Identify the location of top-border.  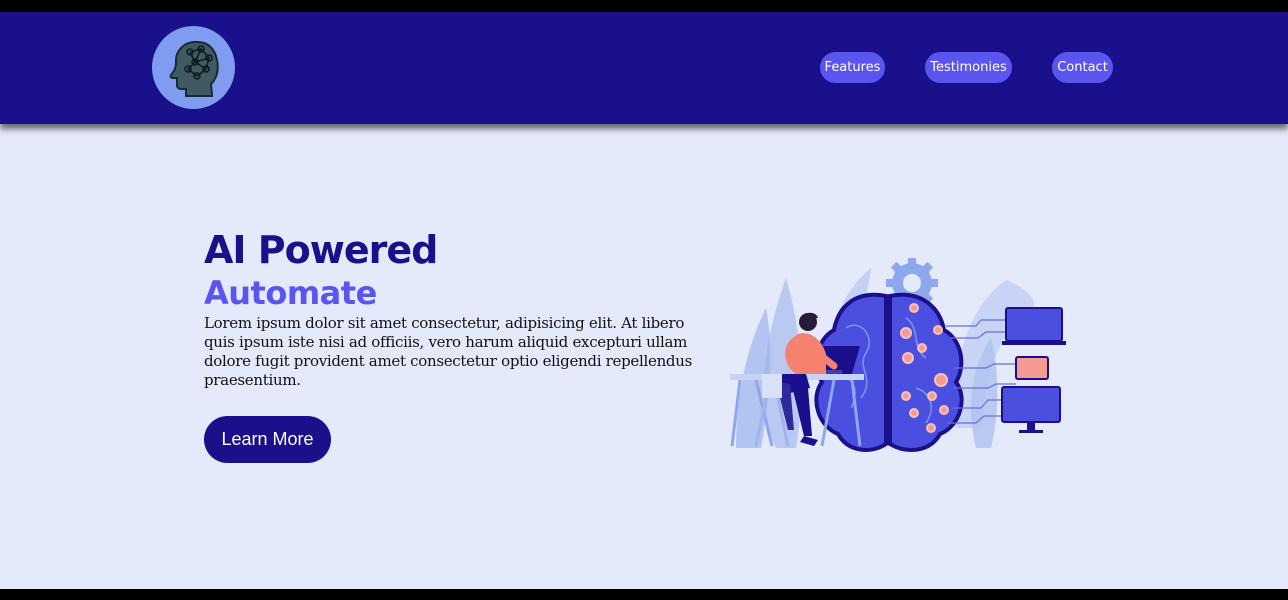
(644, 6).